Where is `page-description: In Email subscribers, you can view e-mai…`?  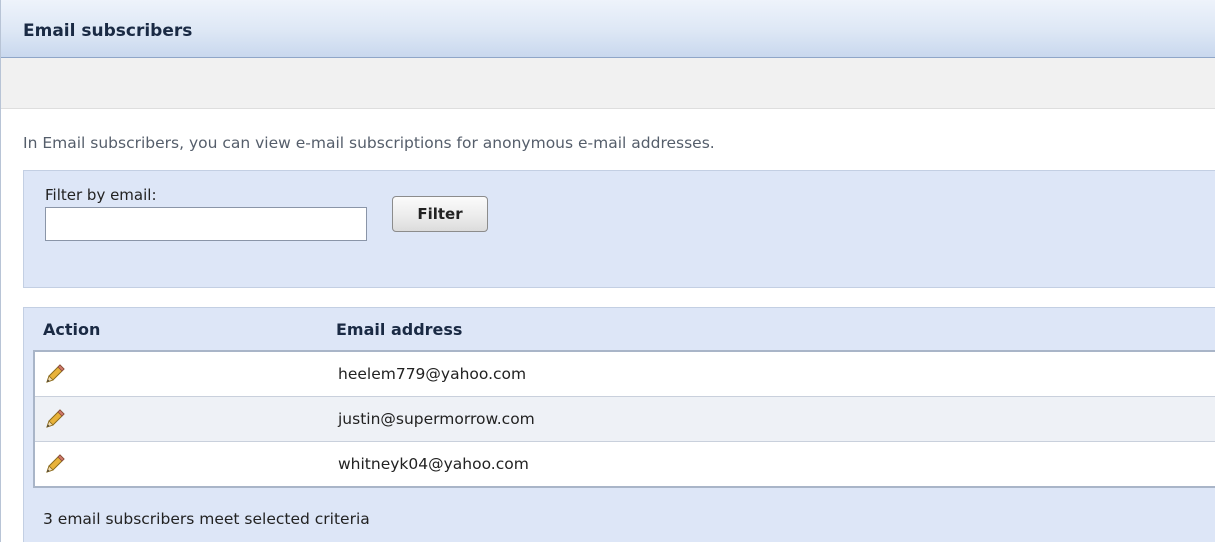 page-description: In Email subscribers, you can view e-mai… is located at coordinates (369, 143).